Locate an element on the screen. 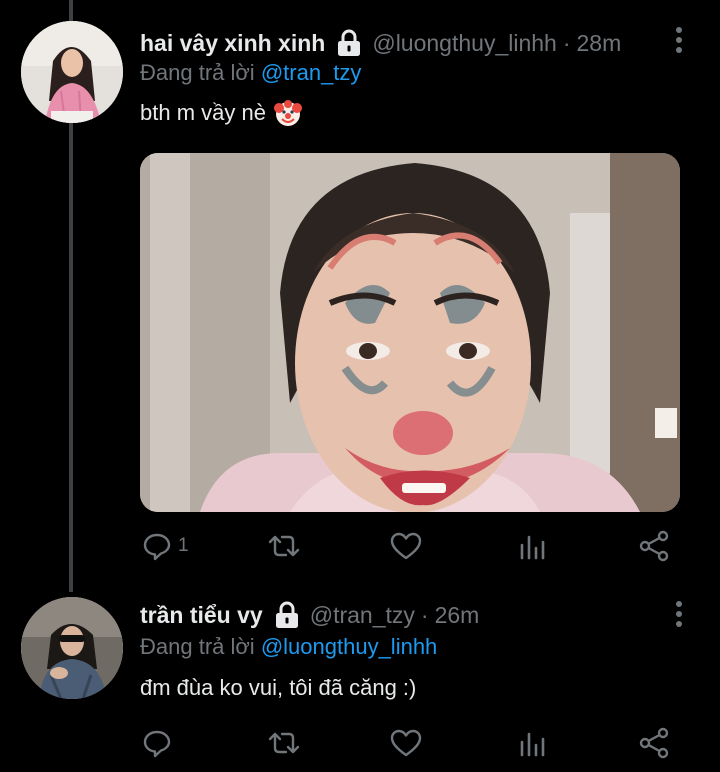 The height and width of the screenshot is (772, 720). reply-button is located at coordinates (160, 743).